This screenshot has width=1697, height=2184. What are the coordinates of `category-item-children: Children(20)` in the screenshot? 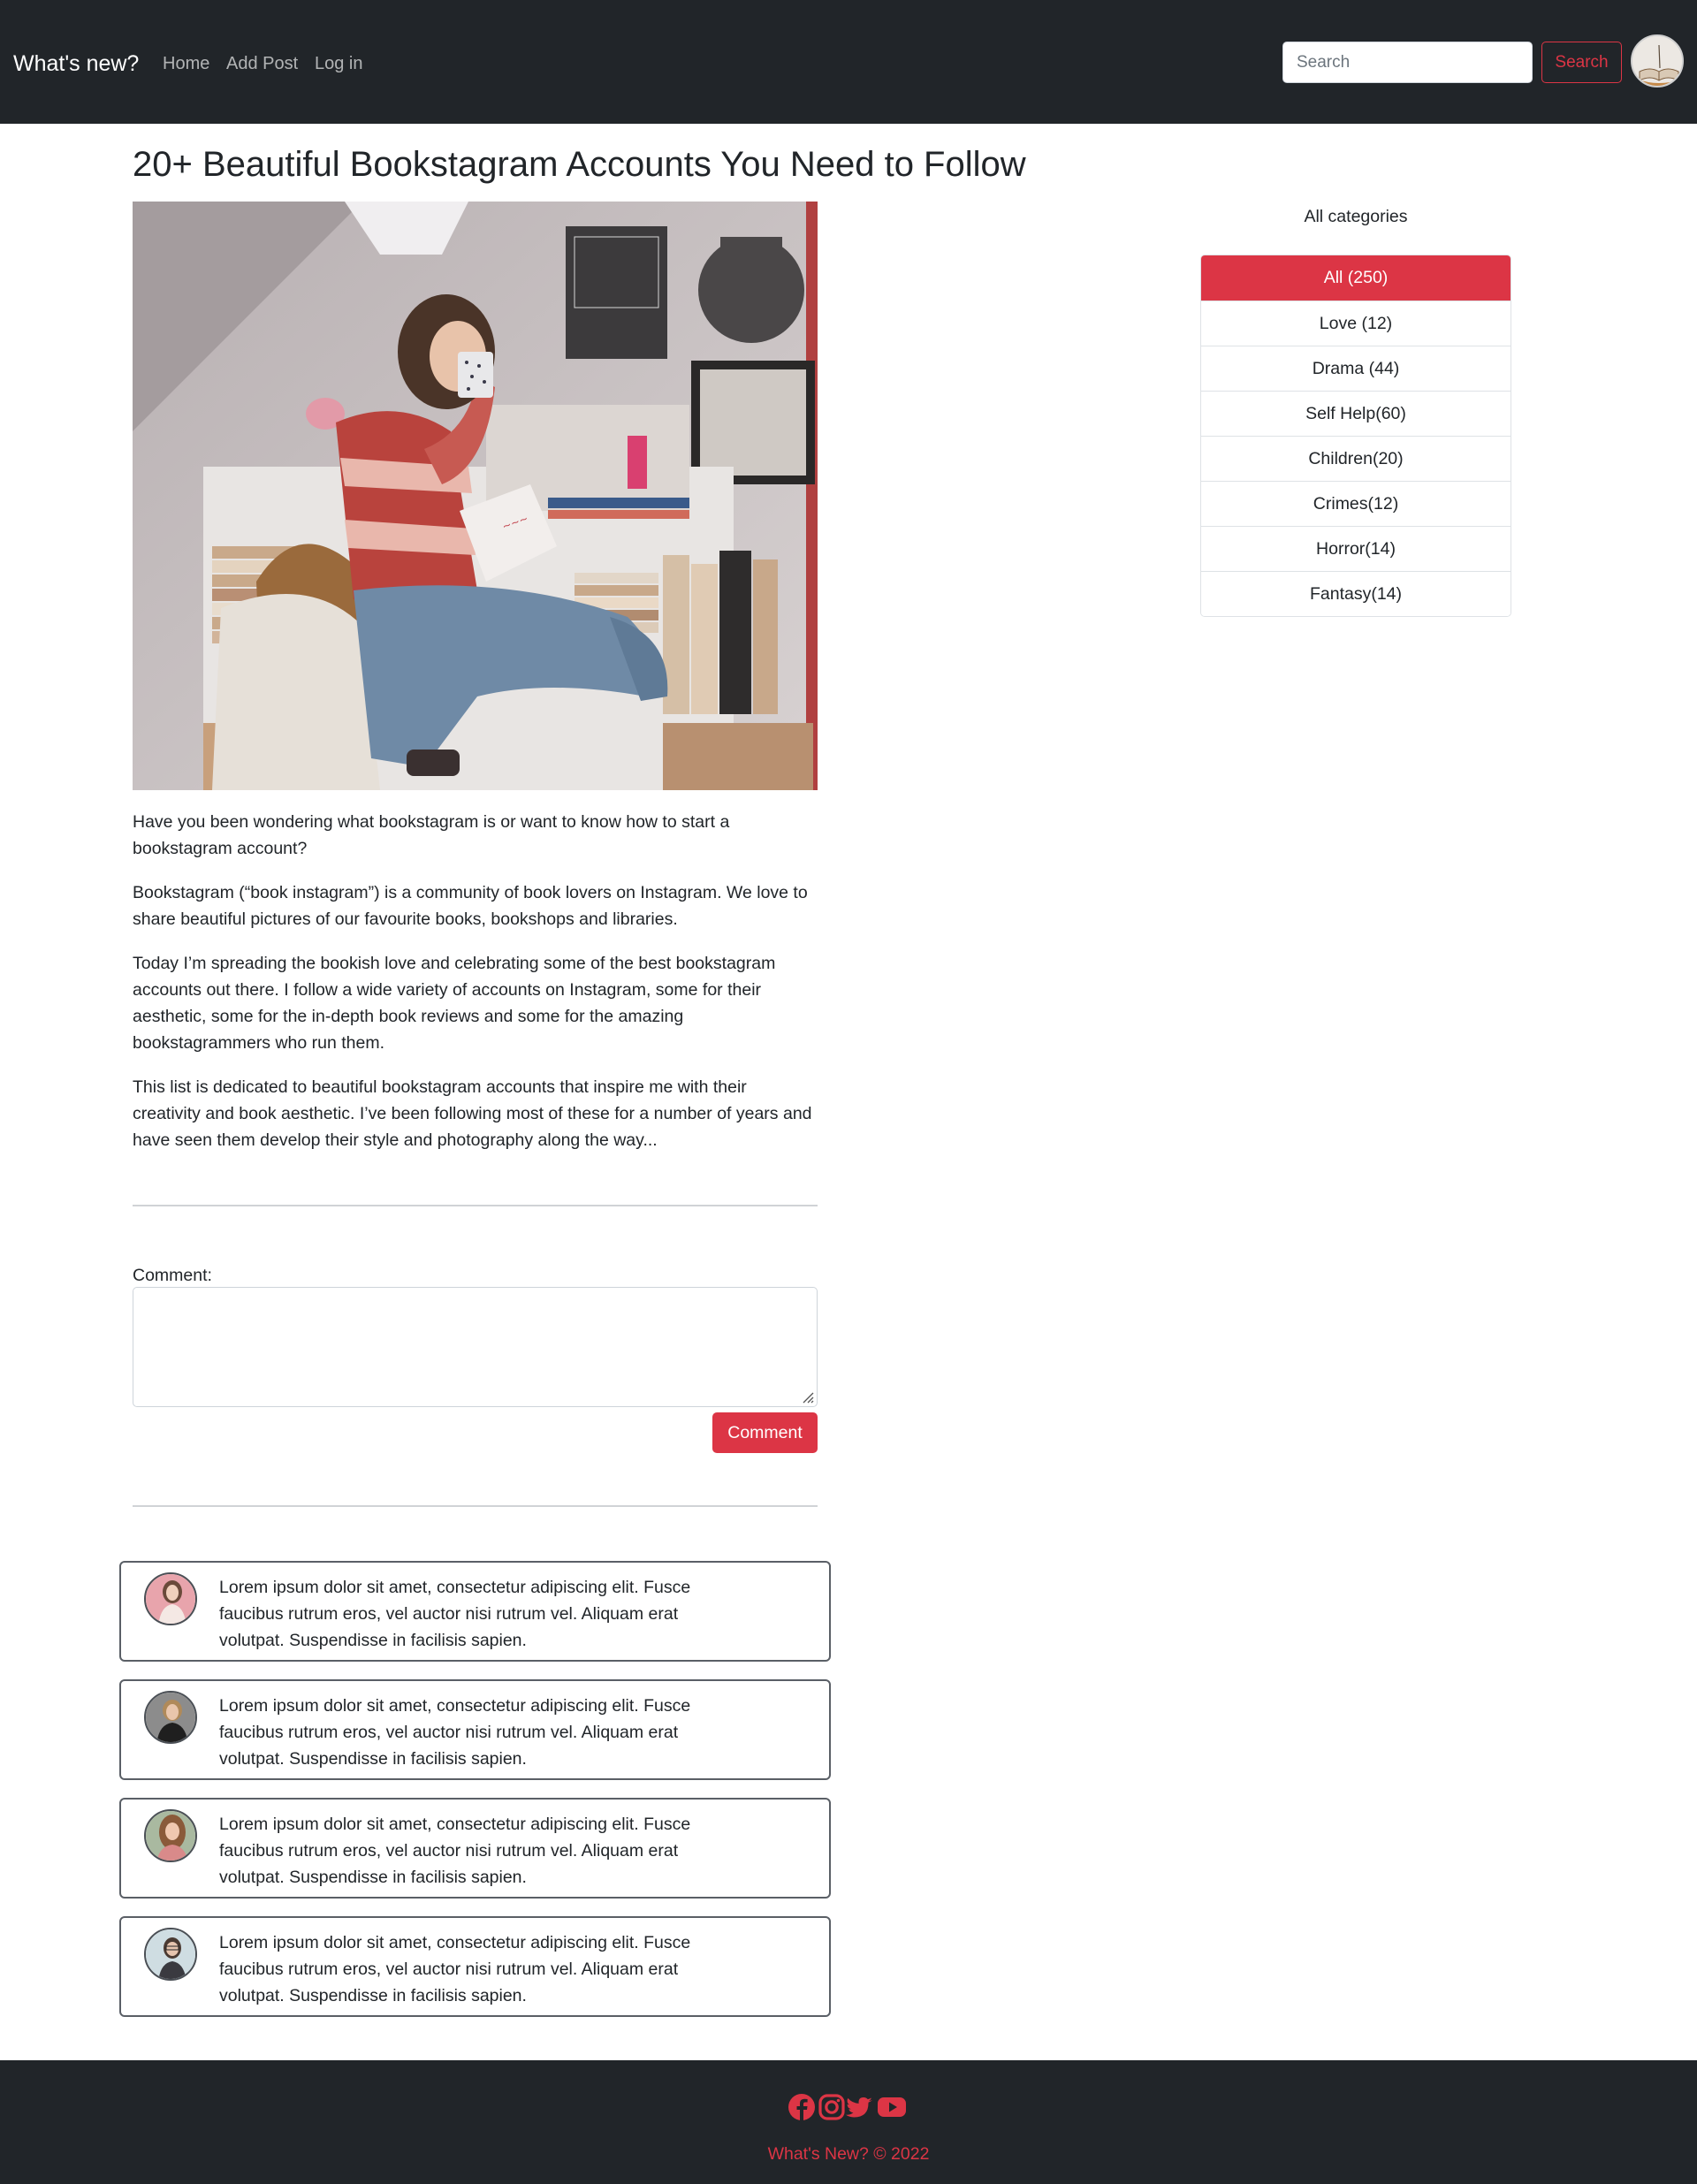 It's located at (1356, 458).